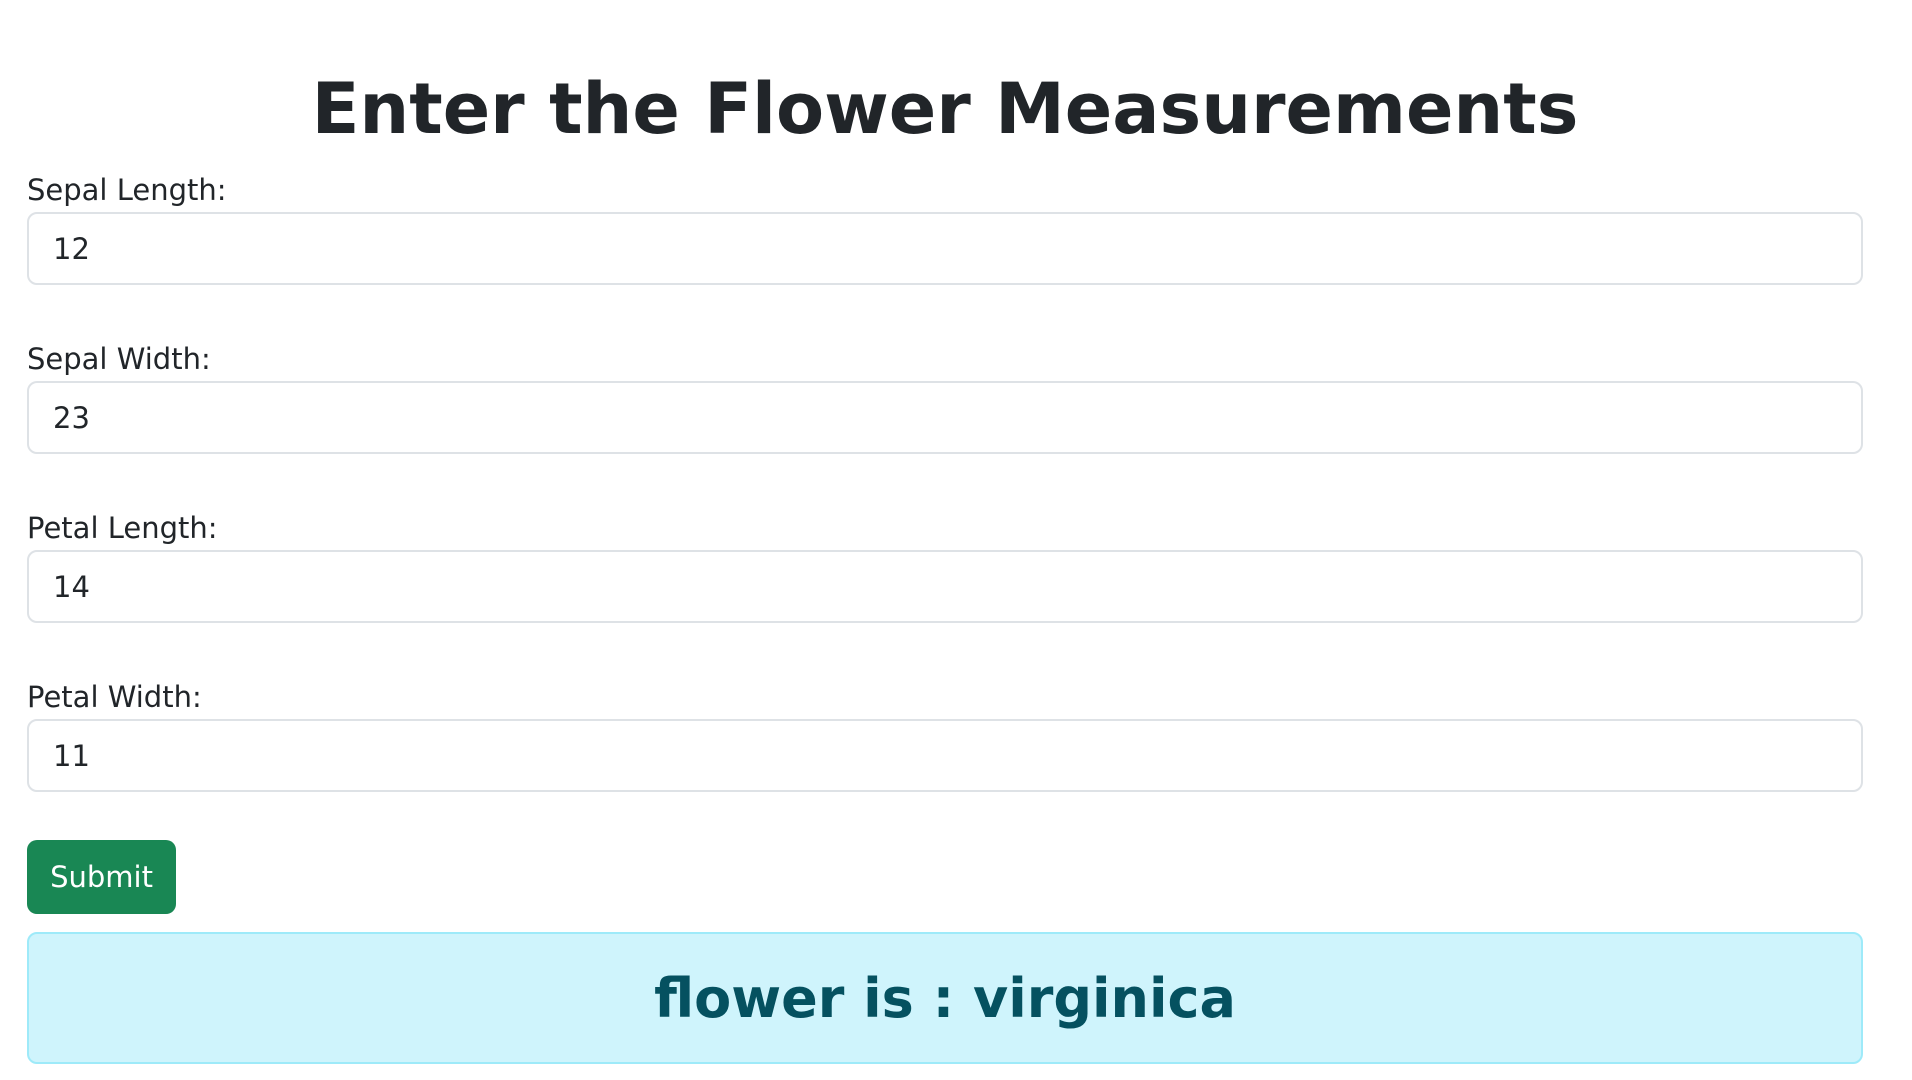  I want to click on result-alert: flower is : virginica, so click(945, 998).